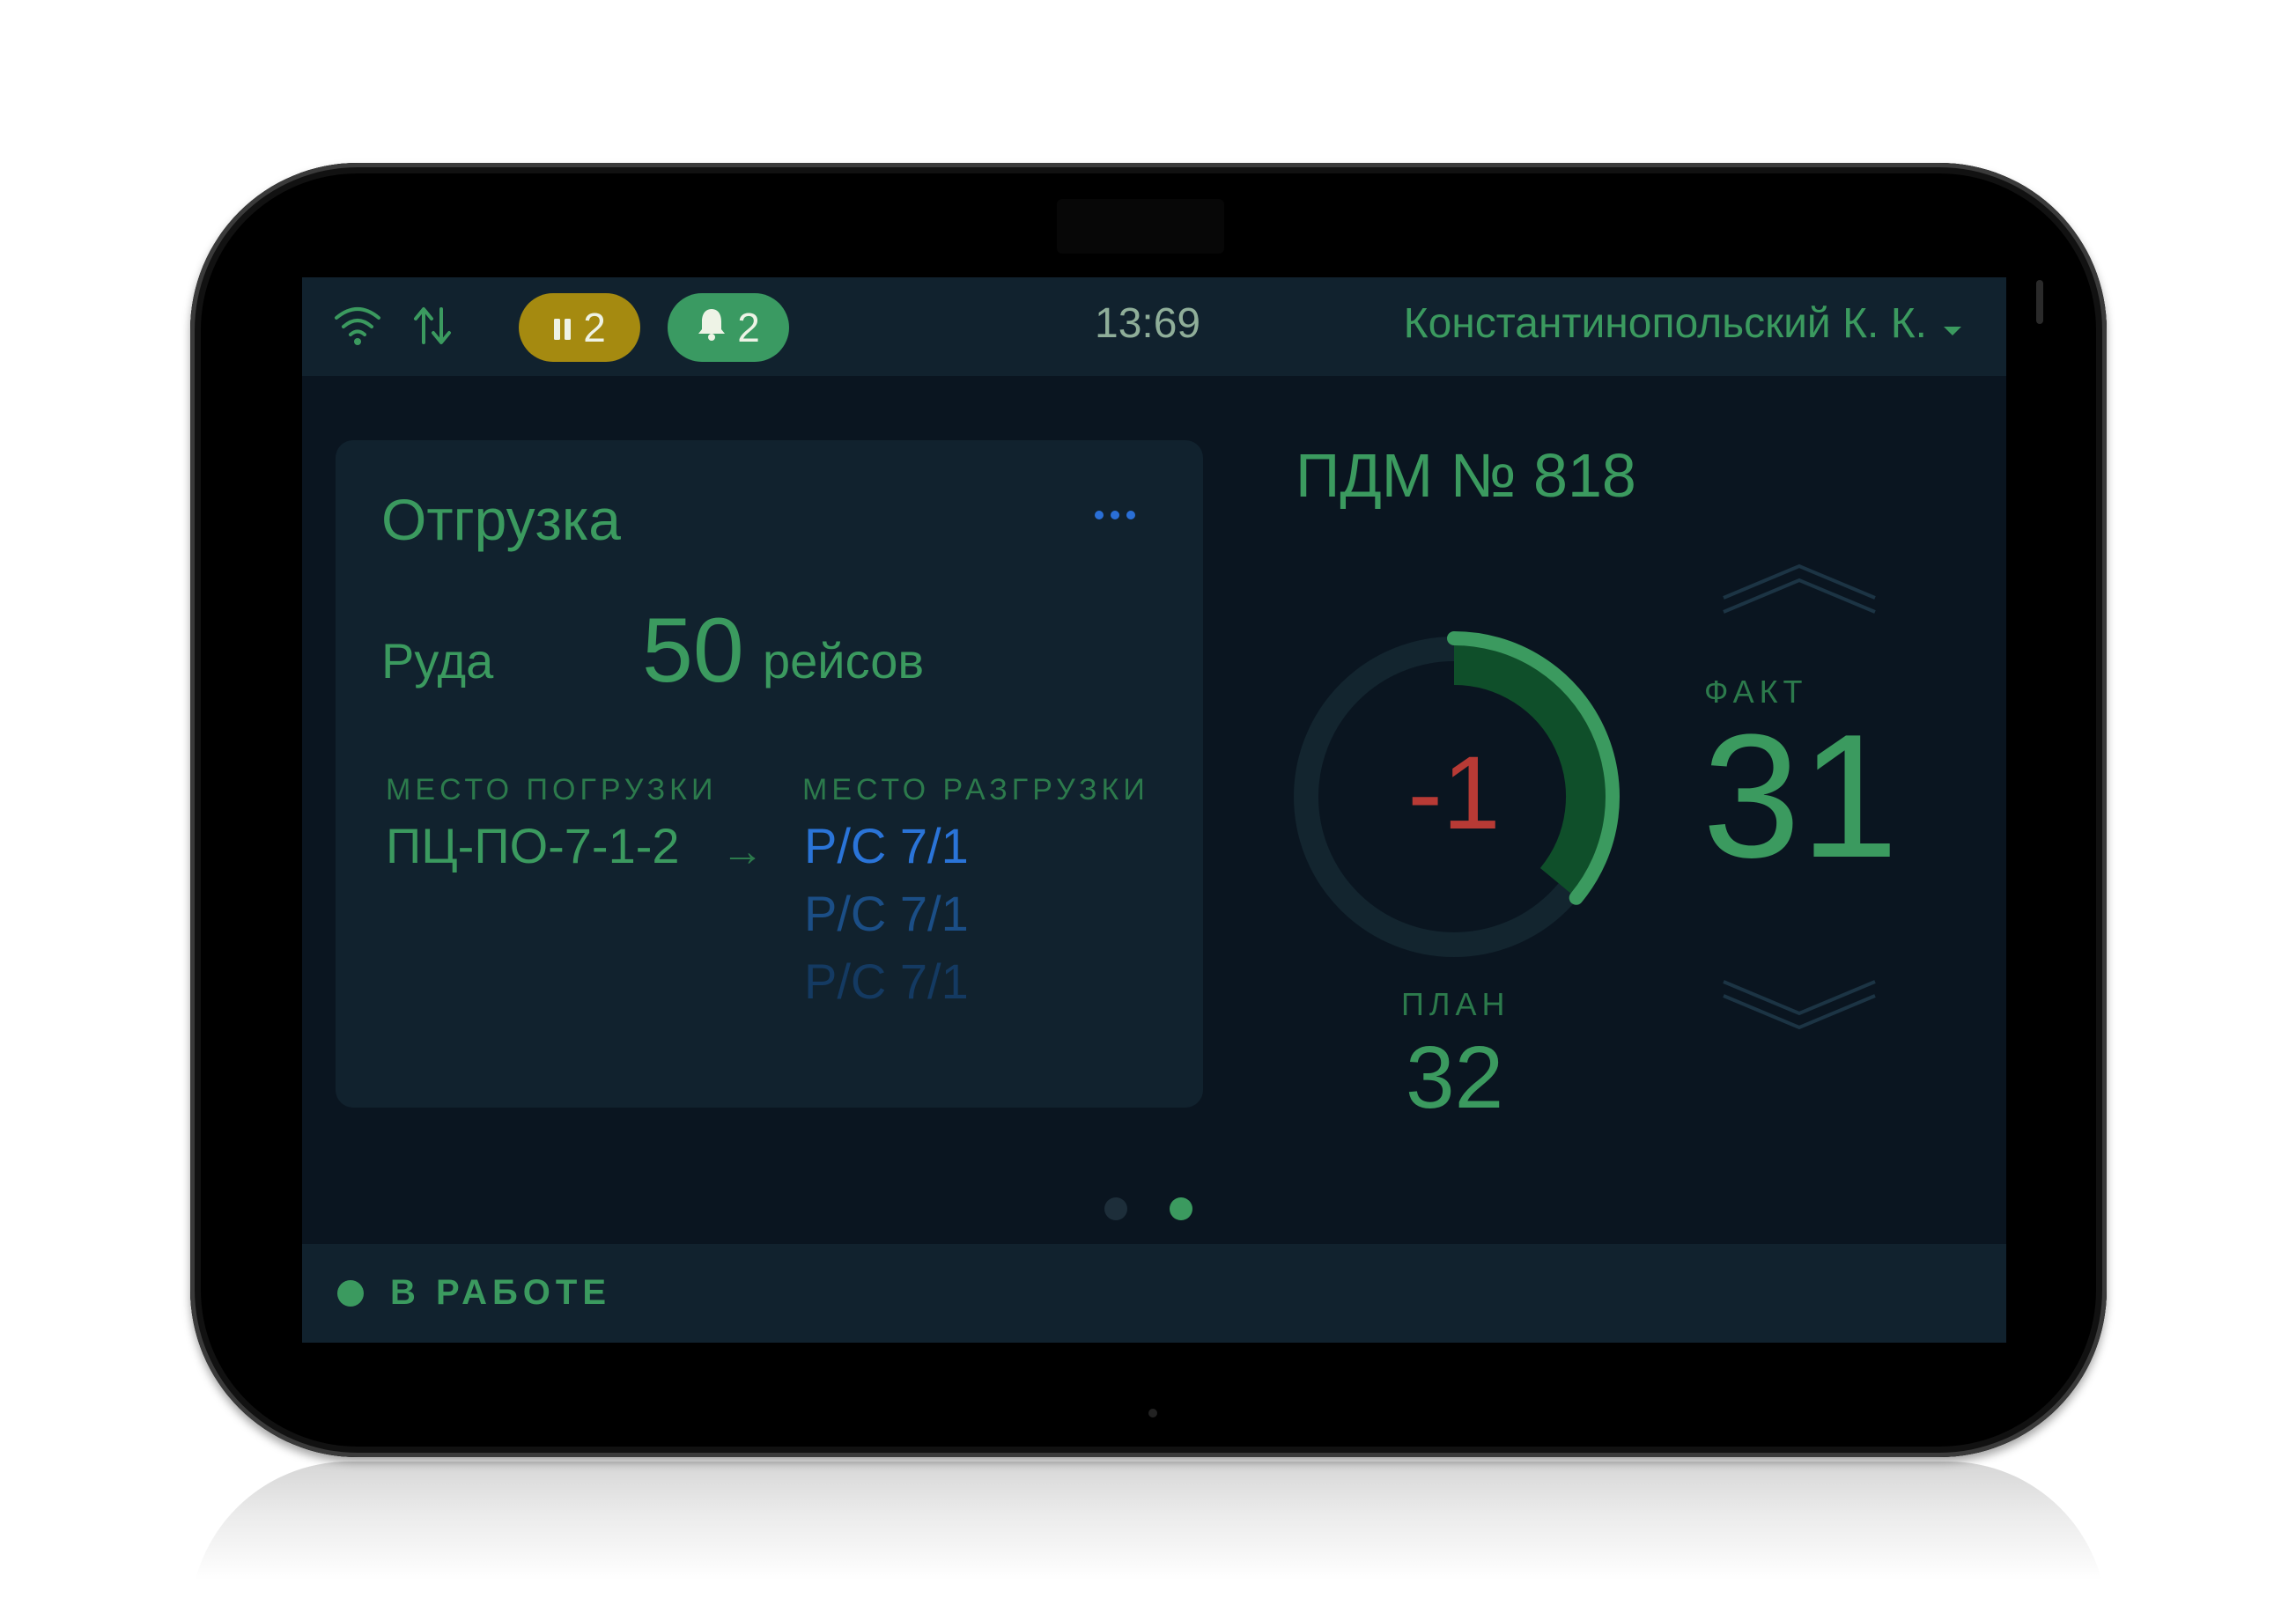  I want to click on paused-count: 2, so click(594, 327).